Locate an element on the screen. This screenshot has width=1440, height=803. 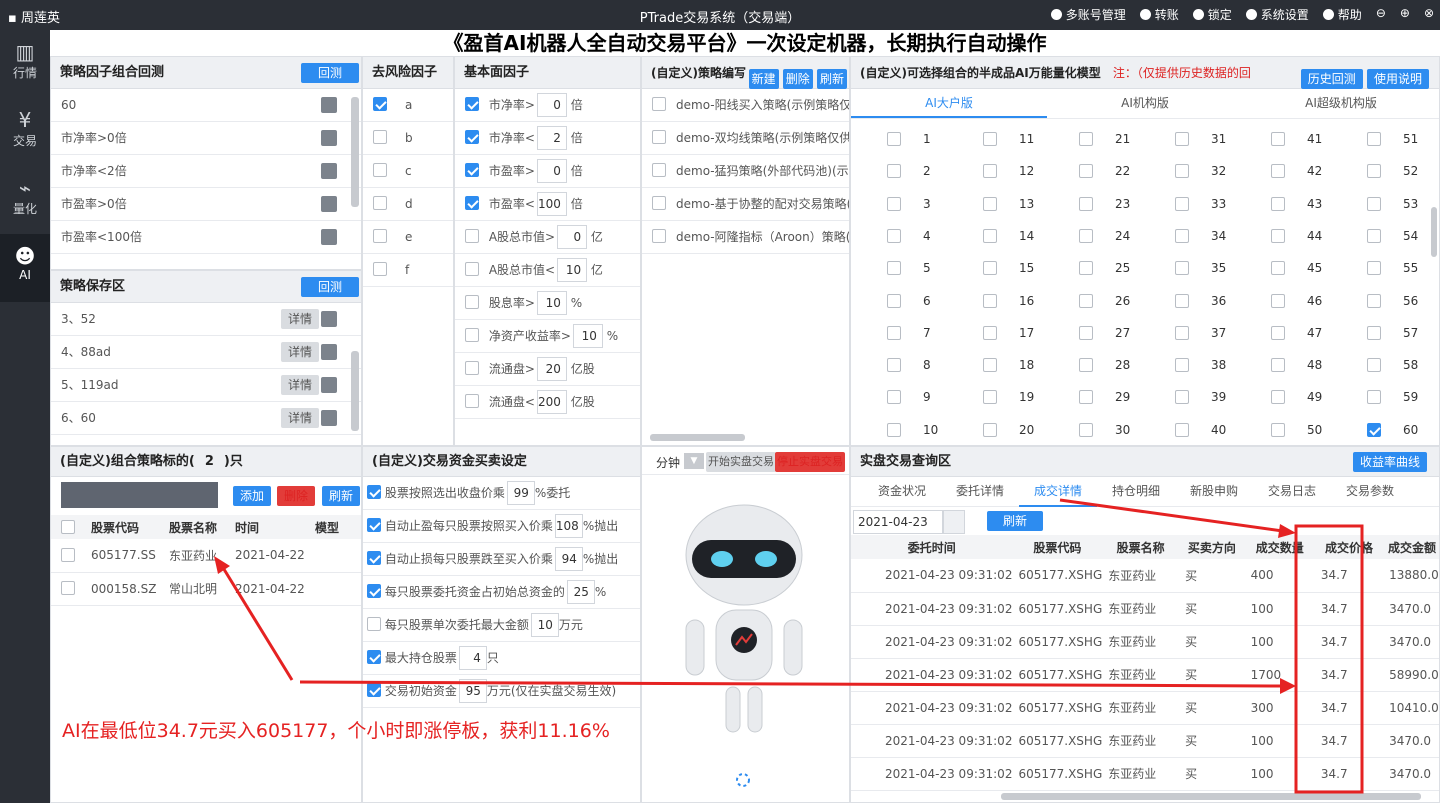
annotation-text: AI在最低位34.7元买入605177，个小时即涨停板，获利11.16% is located at coordinates (336, 731).